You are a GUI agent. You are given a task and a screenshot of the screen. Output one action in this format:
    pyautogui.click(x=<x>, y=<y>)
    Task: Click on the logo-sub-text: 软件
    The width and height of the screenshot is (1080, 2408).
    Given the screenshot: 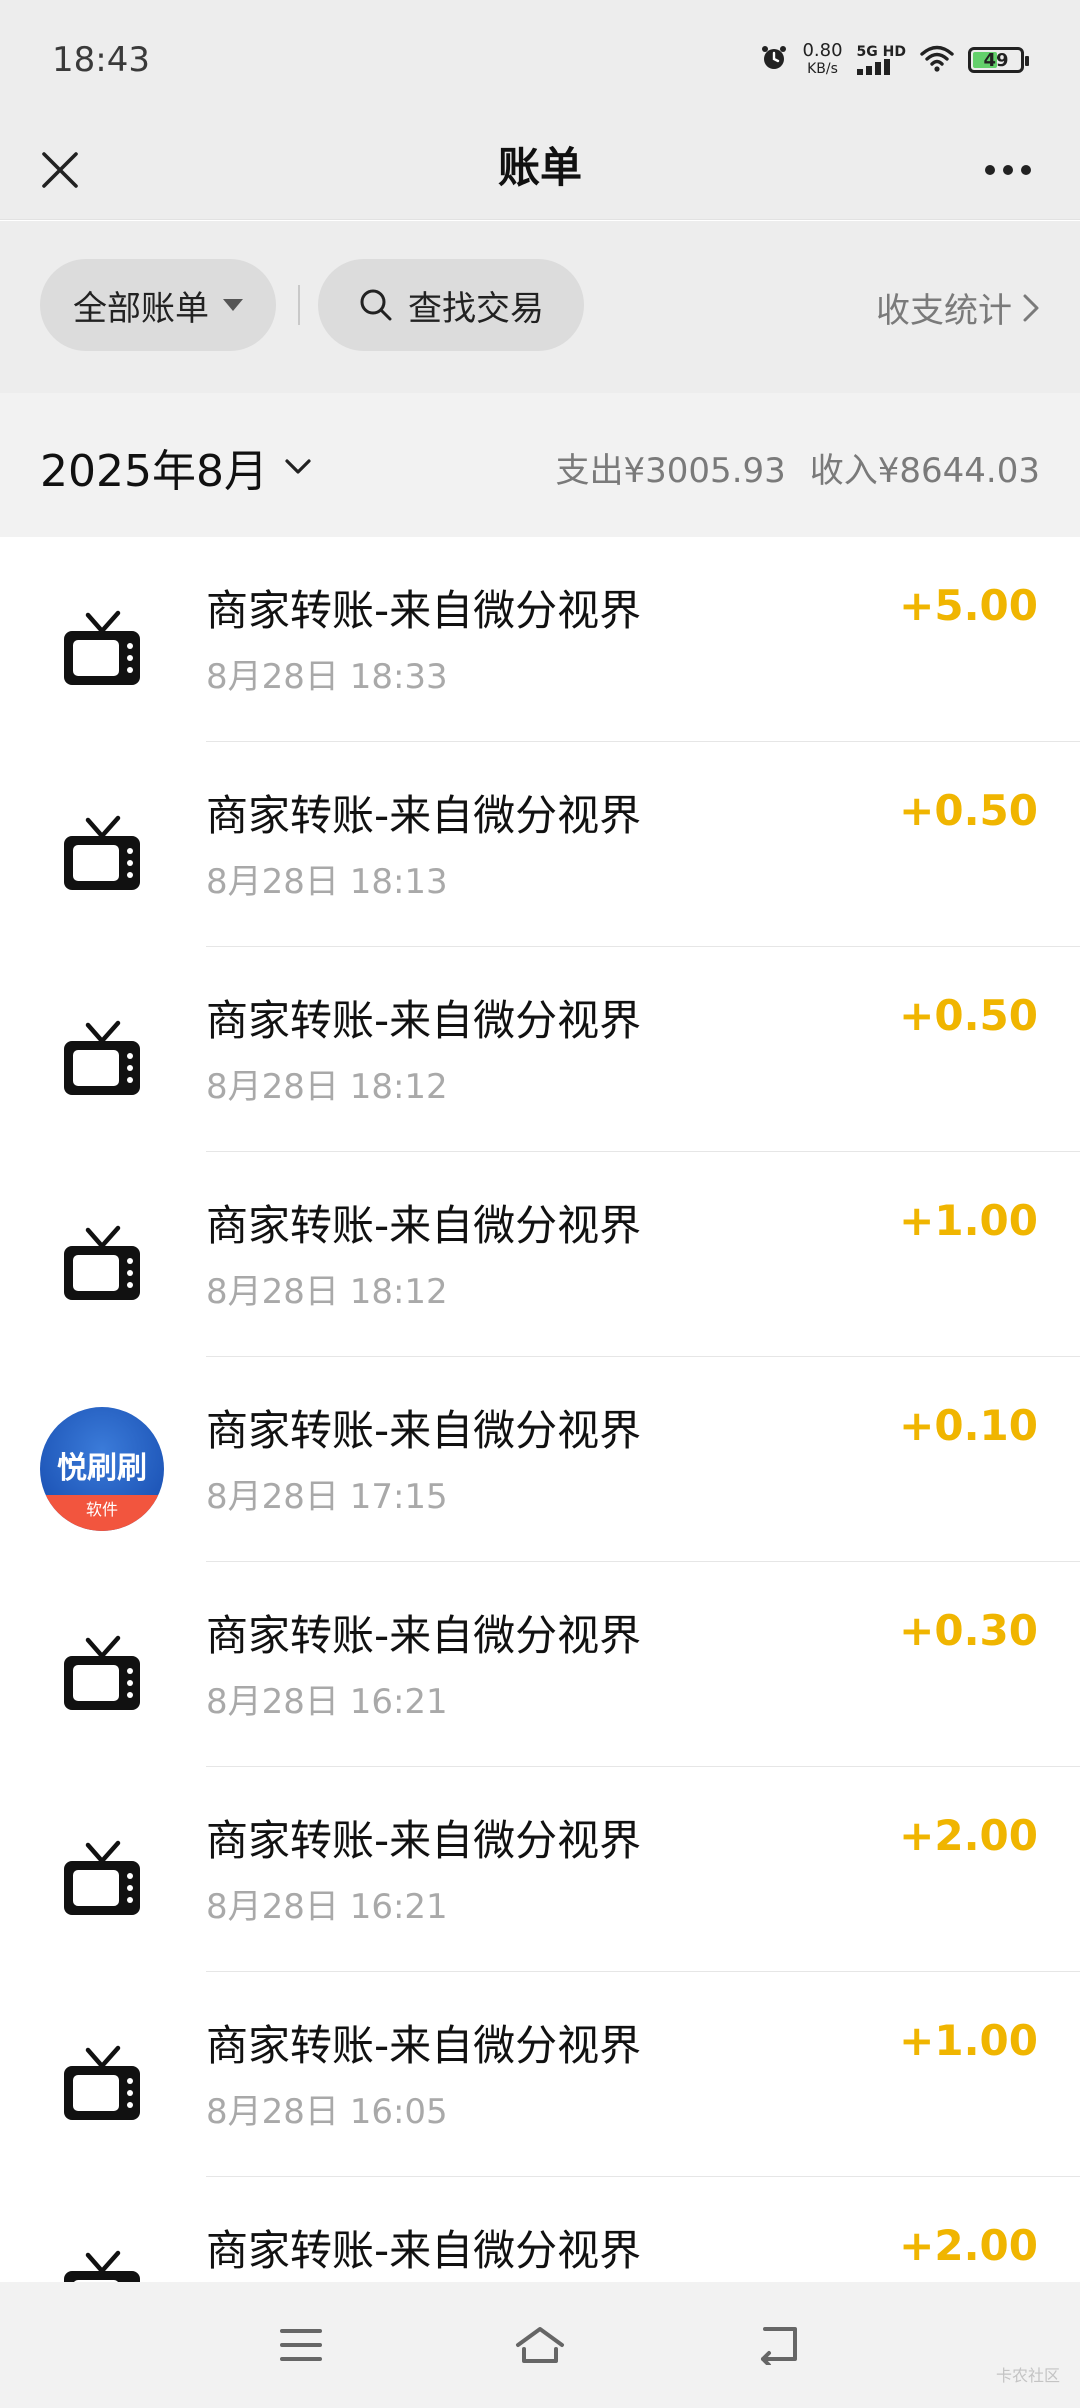 What is the action you would take?
    pyautogui.click(x=102, y=1513)
    